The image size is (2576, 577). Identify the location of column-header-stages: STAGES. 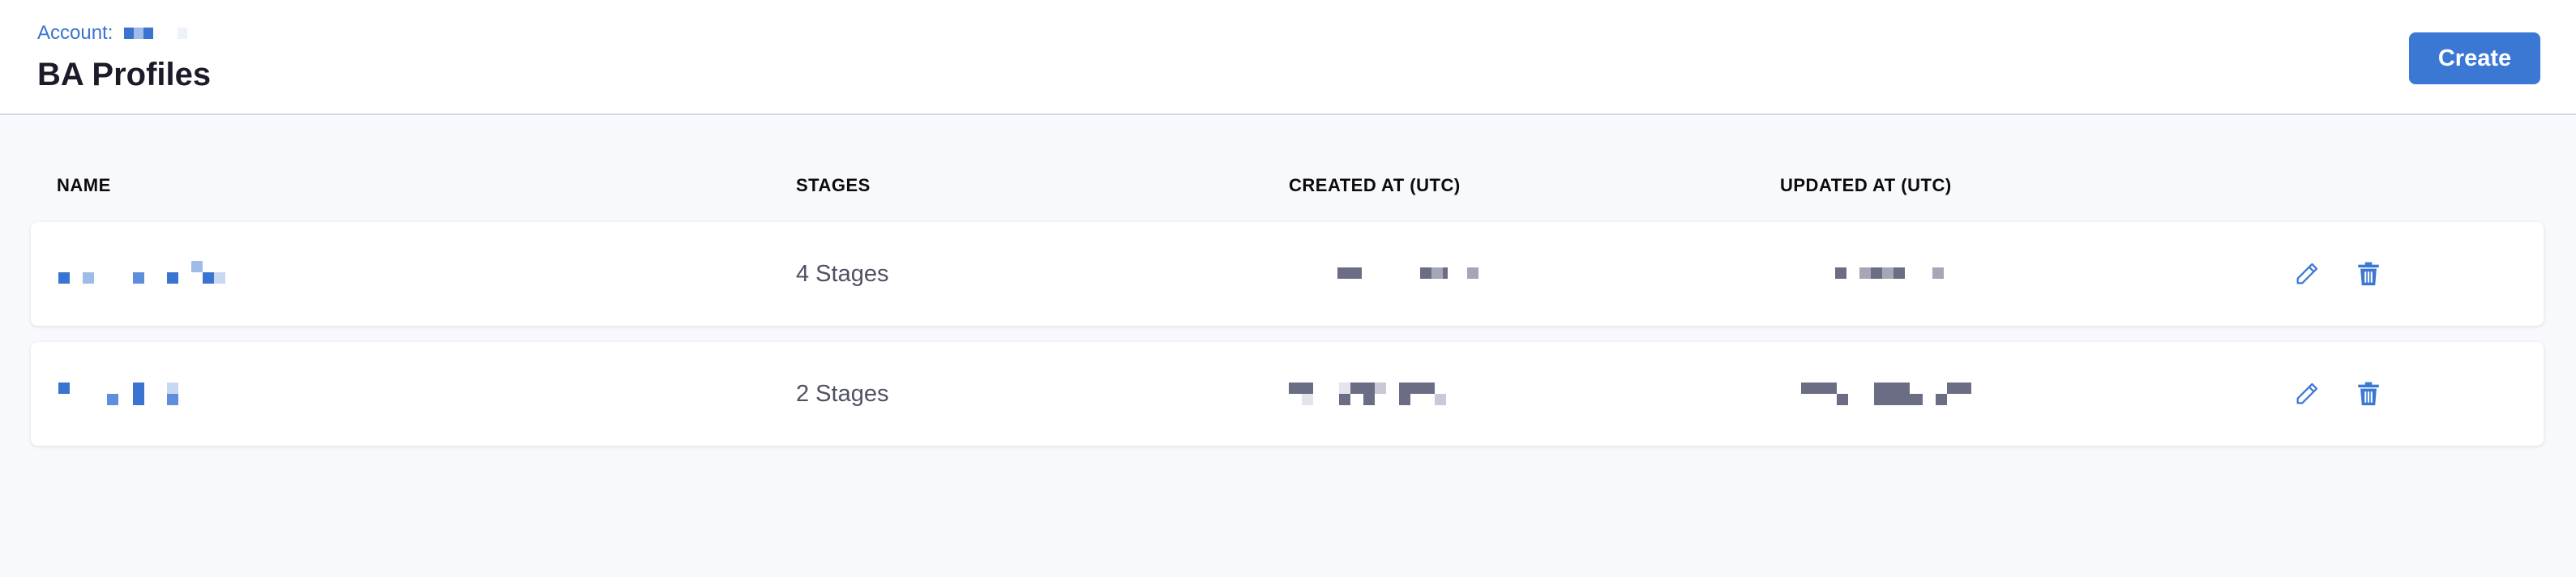
(833, 185).